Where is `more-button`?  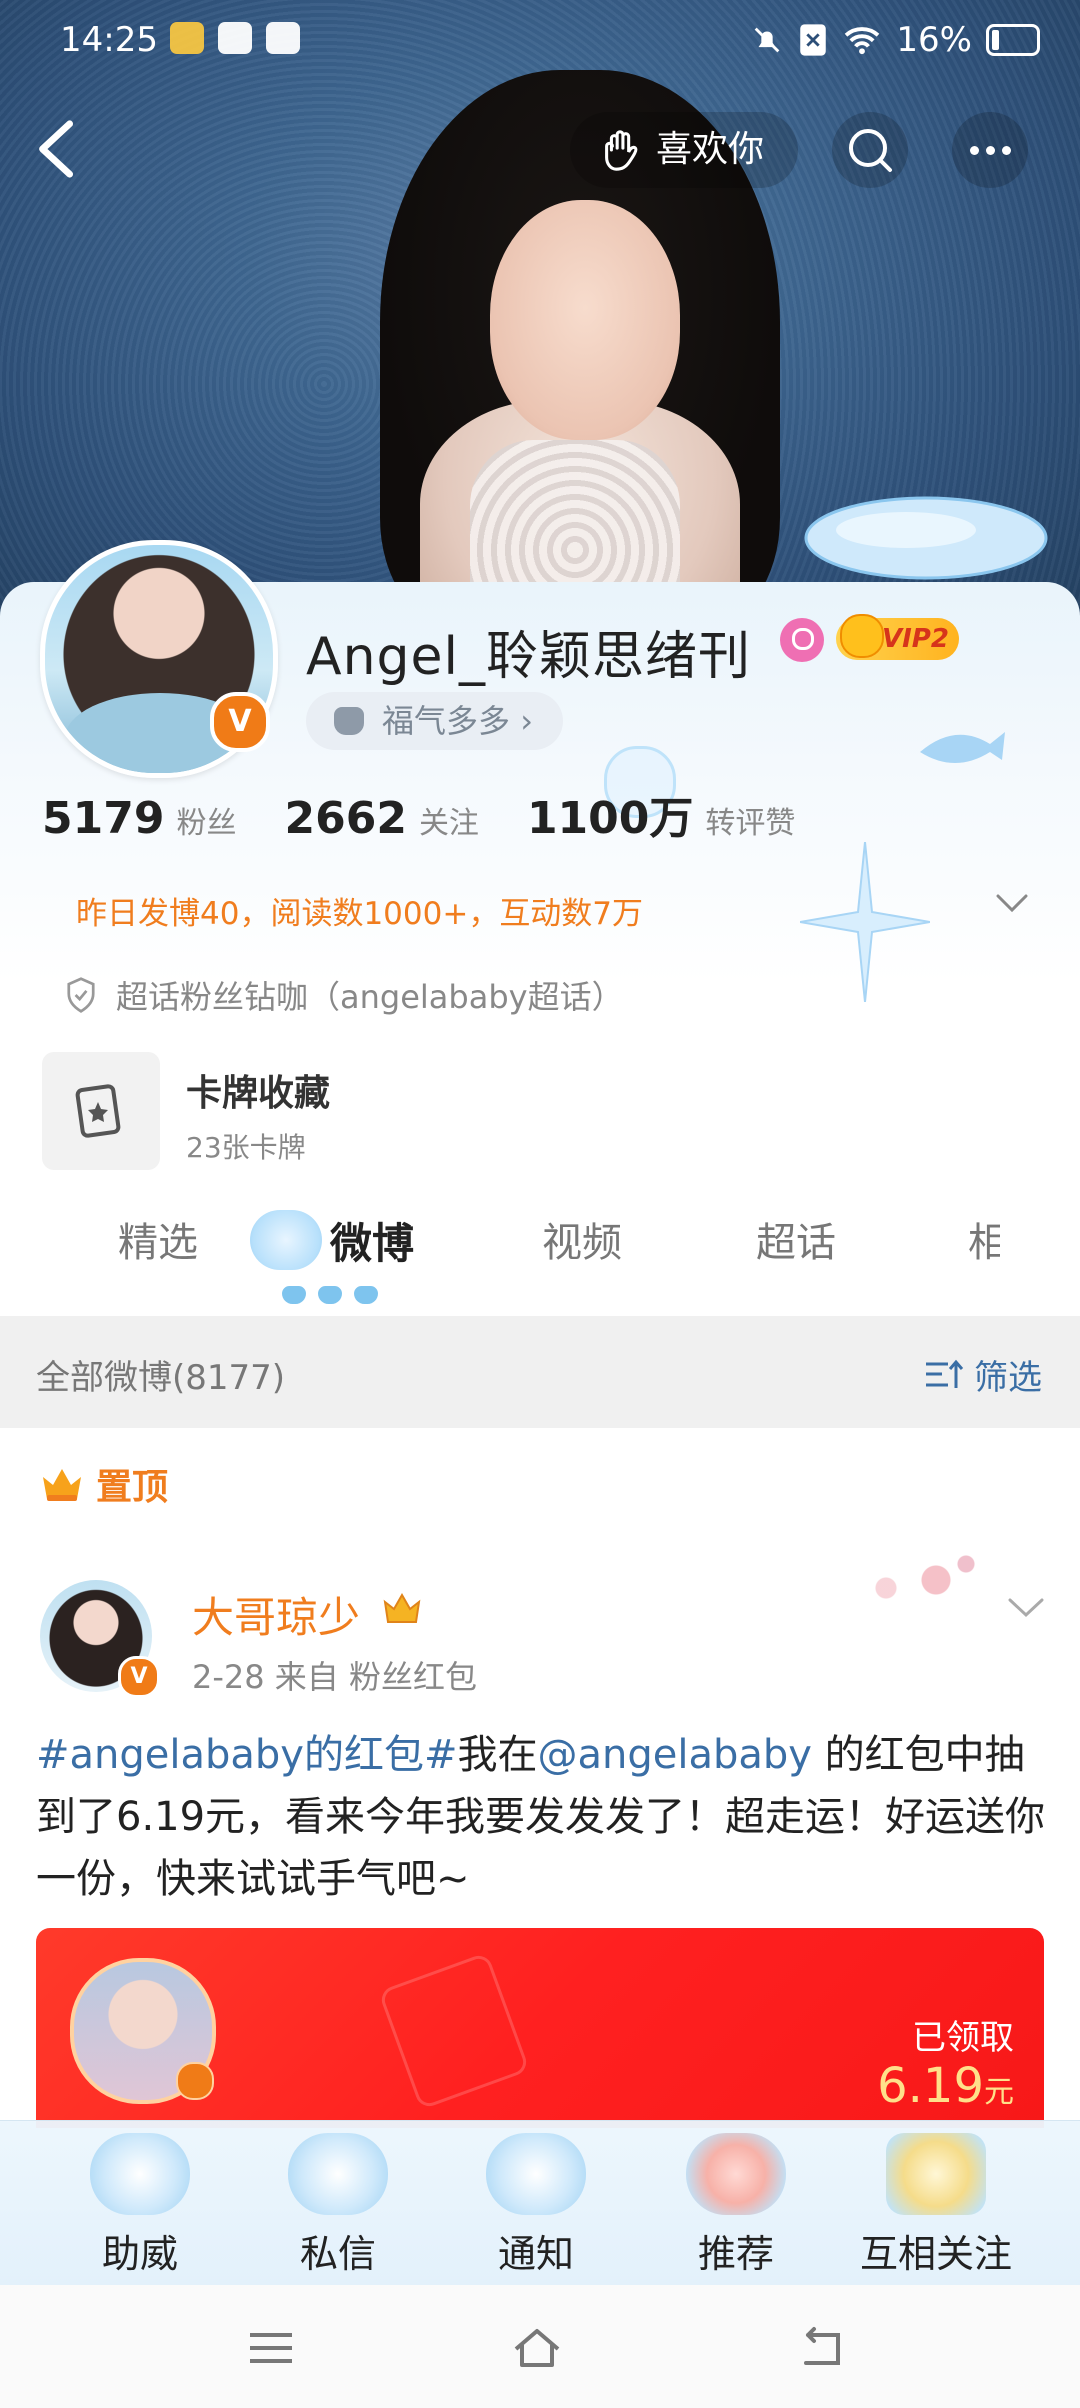 more-button is located at coordinates (990, 150).